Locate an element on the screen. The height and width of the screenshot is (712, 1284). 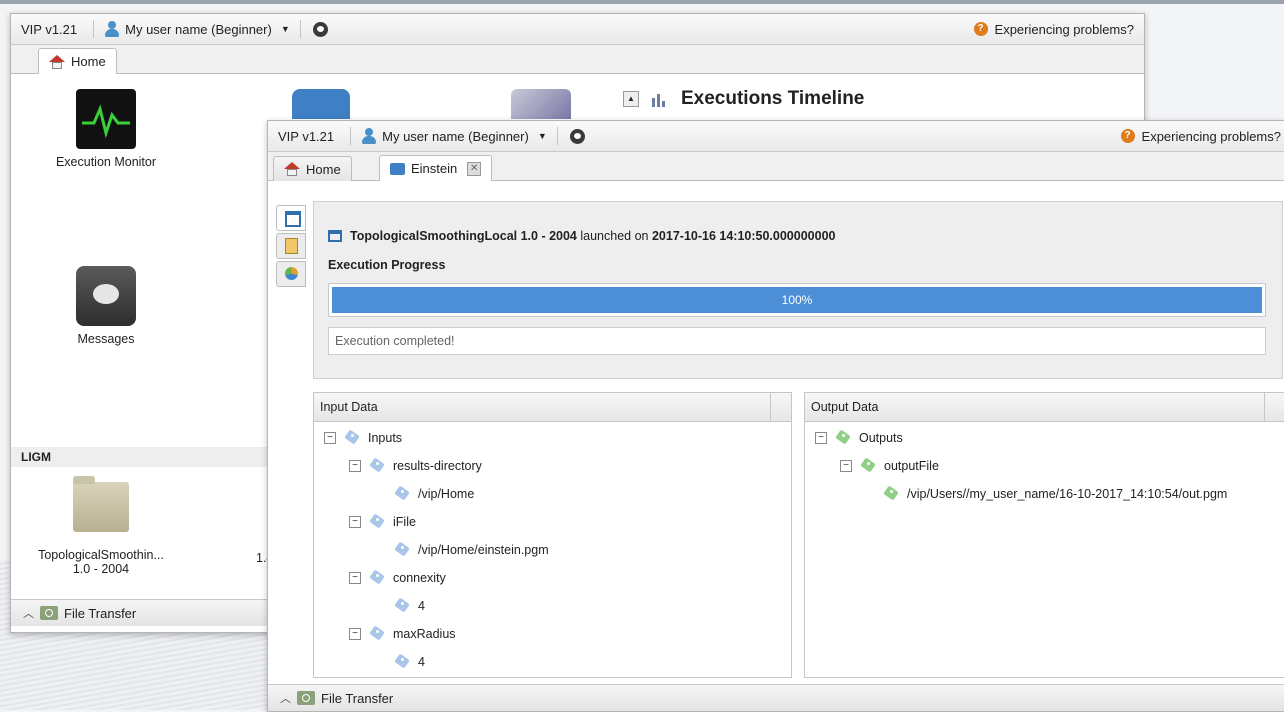
version-label: VIP v1.21 is located at coordinates (306, 136).